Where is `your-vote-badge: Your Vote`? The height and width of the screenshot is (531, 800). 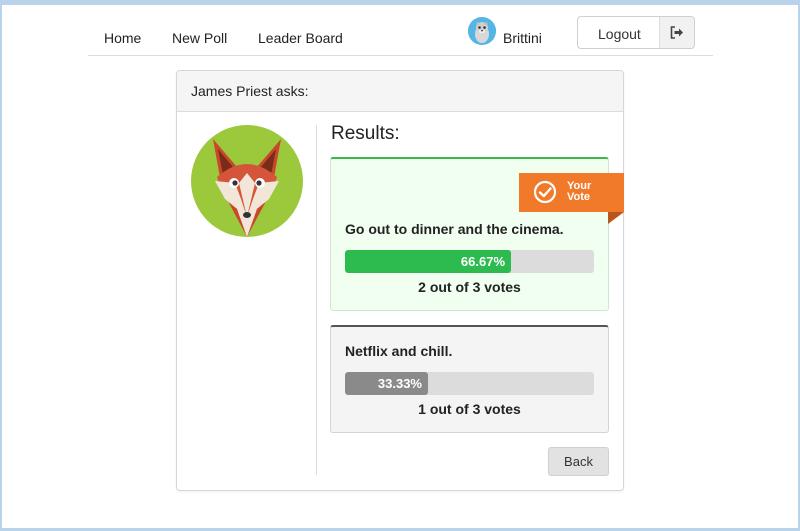 your-vote-badge: Your Vote is located at coordinates (571, 192).